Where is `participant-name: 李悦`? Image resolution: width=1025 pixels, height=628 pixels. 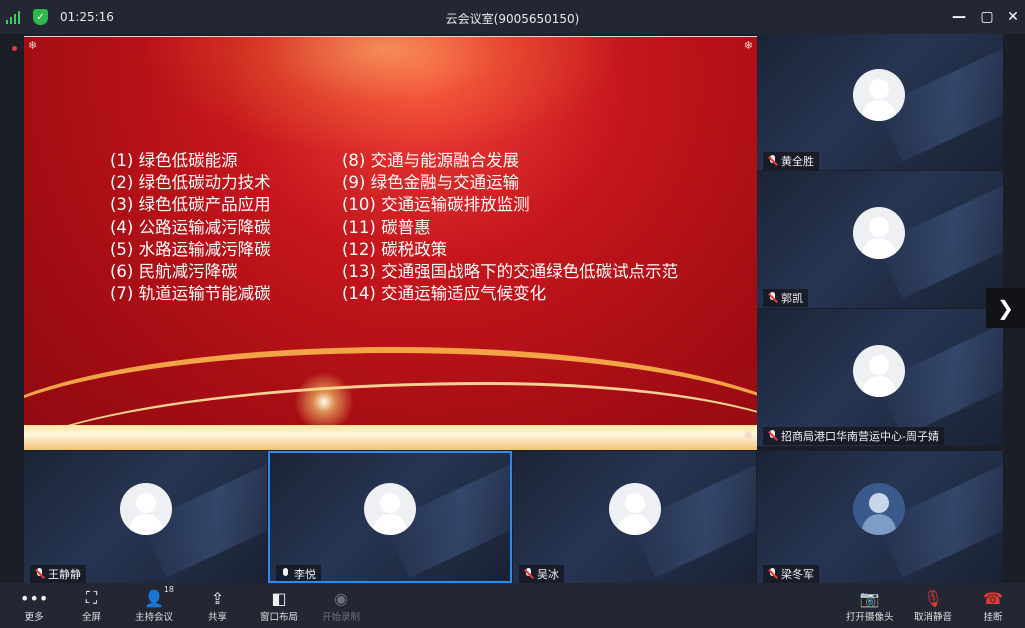
participant-name: 李悦 is located at coordinates (305, 574).